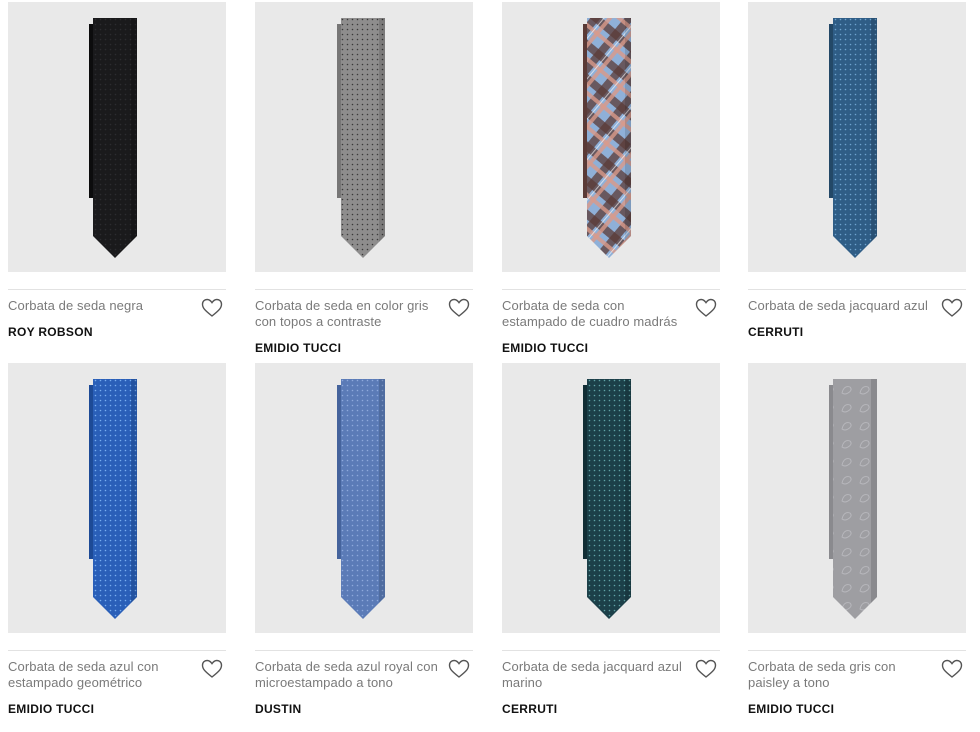 This screenshot has height=732, width=980. Describe the element at coordinates (102, 306) in the screenshot. I see `product-title: Corbata de seda negra` at that location.